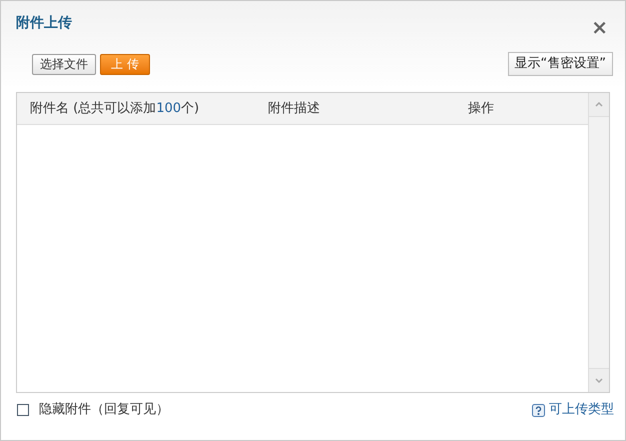 The image size is (626, 441). What do you see at coordinates (581, 410) in the screenshot?
I see `upload-types-link: 可上传类型` at bounding box center [581, 410].